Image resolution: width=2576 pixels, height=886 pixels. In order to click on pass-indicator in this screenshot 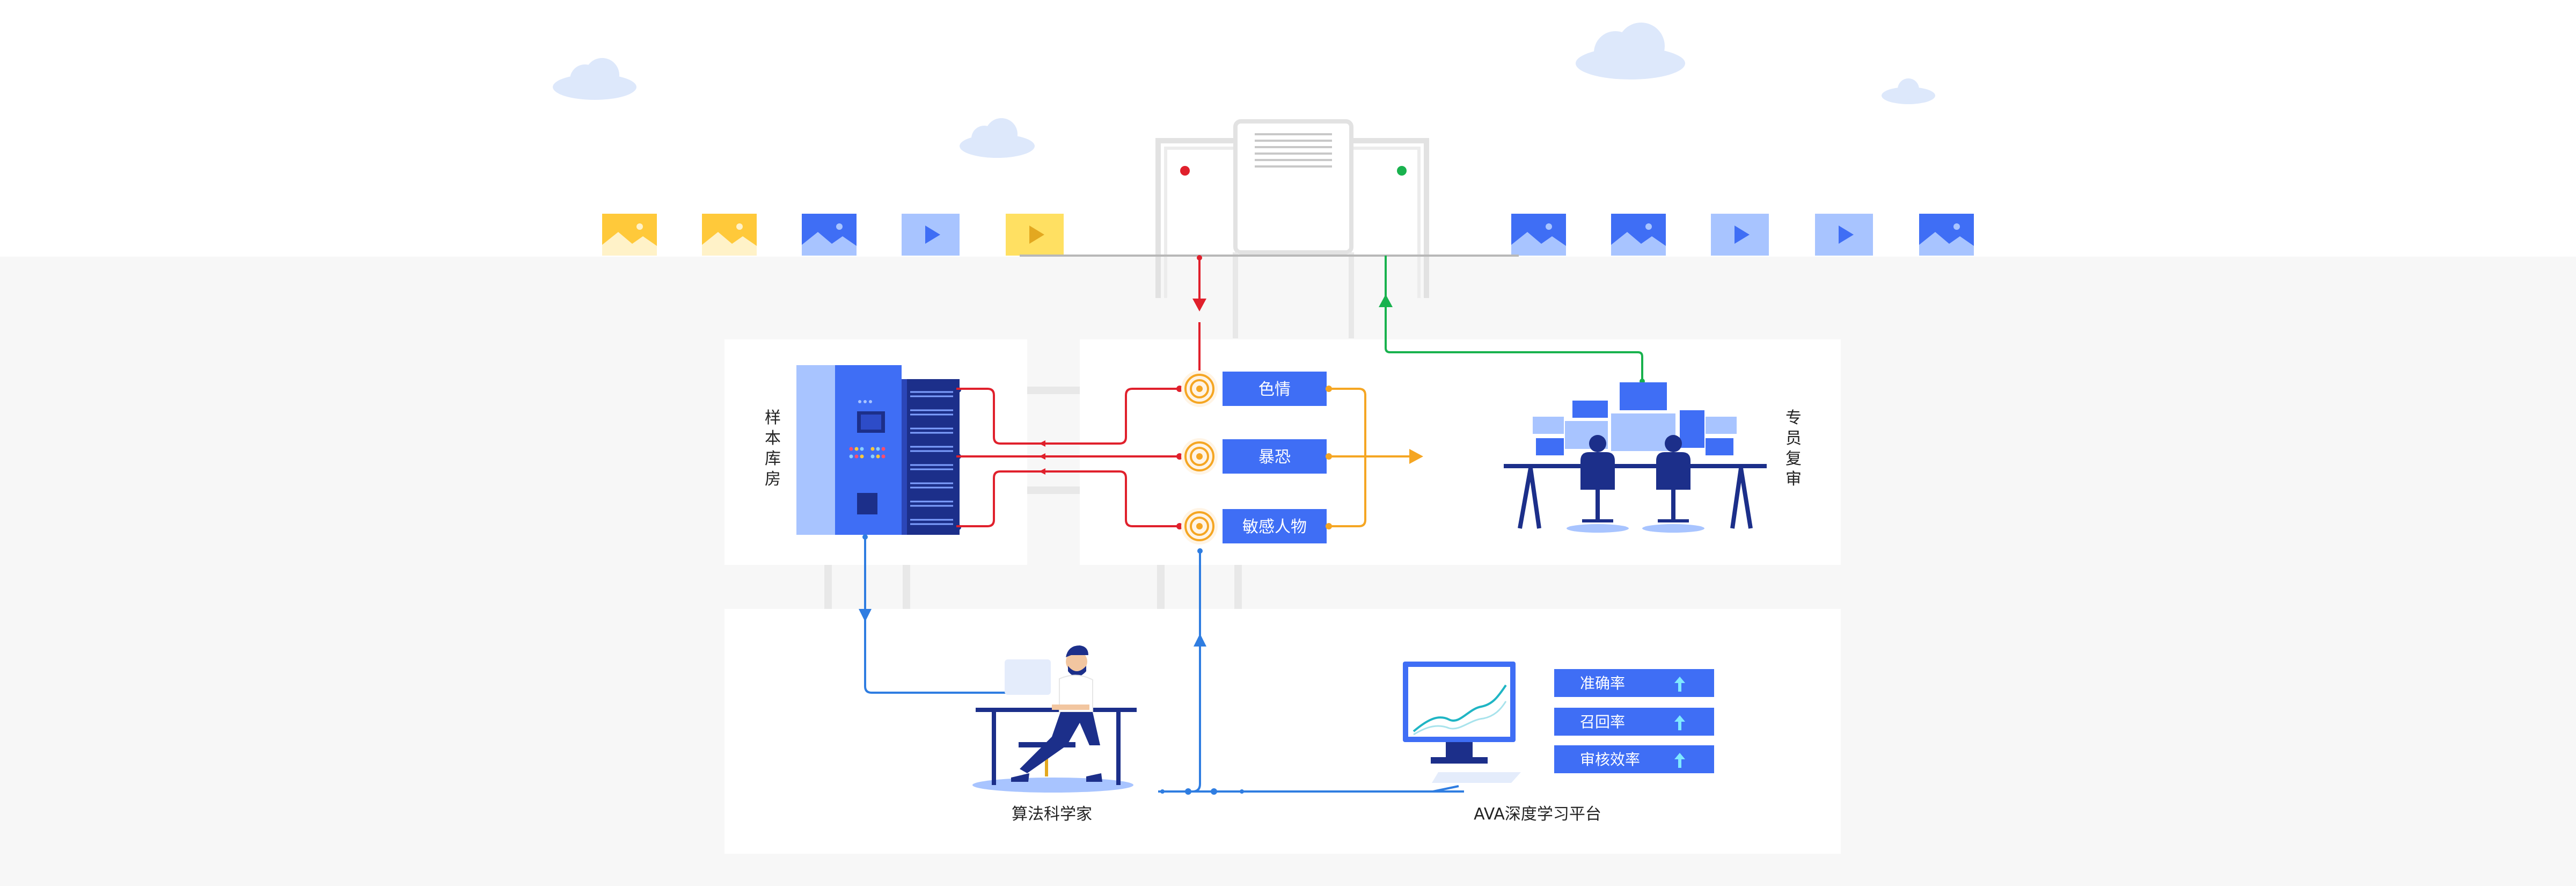, I will do `click(1402, 171)`.